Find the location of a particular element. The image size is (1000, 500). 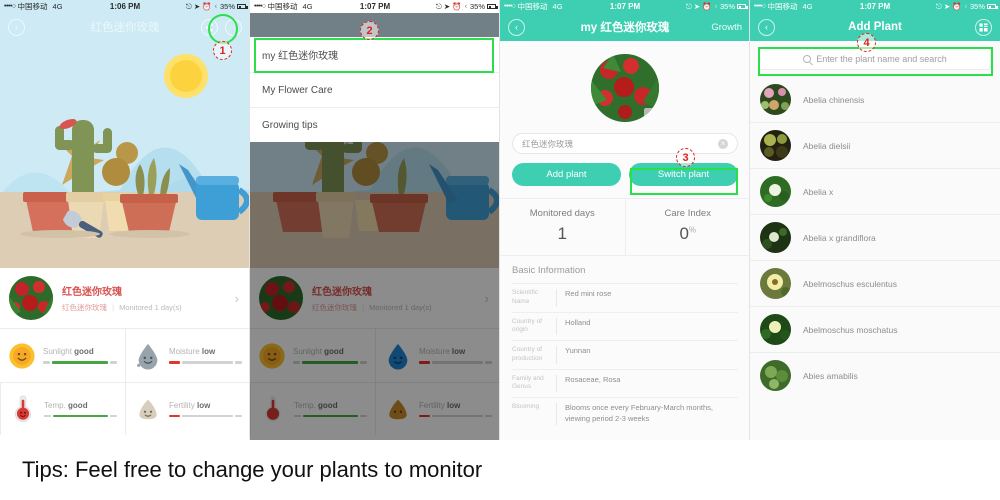

plant-name: Abies amabilis is located at coordinates (830, 375).